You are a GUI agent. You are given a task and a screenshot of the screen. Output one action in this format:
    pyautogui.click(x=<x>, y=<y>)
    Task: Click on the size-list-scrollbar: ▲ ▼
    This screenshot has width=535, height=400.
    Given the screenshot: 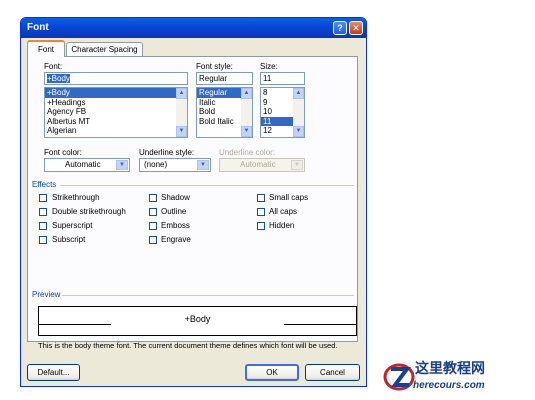 What is the action you would take?
    pyautogui.click(x=298, y=112)
    